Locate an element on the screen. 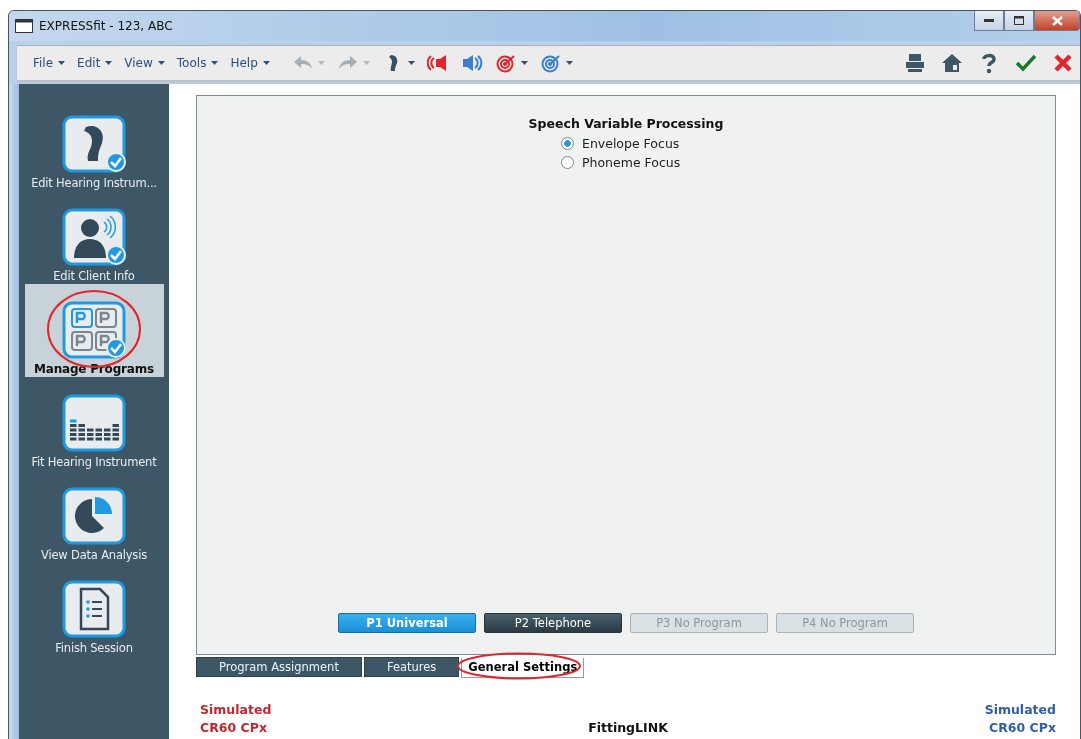 This screenshot has width=1081, height=739. sidebar-label: Fit Hearing Instrument is located at coordinates (94, 462).